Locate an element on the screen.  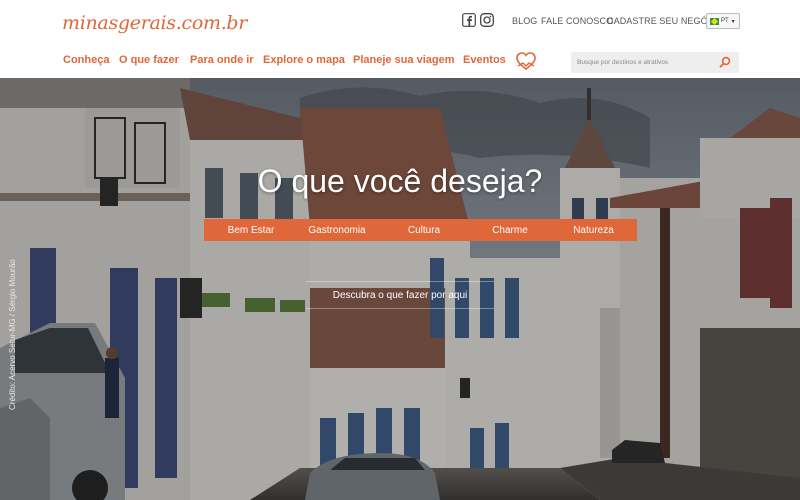
hero-title: O que você deseja? is located at coordinates (400, 181).